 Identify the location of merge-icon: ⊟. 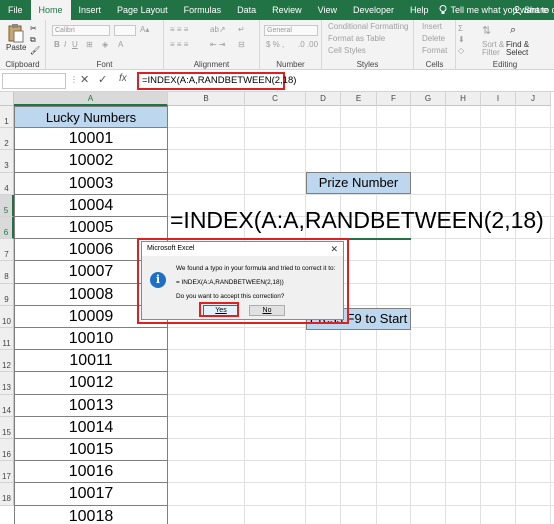
(241, 44).